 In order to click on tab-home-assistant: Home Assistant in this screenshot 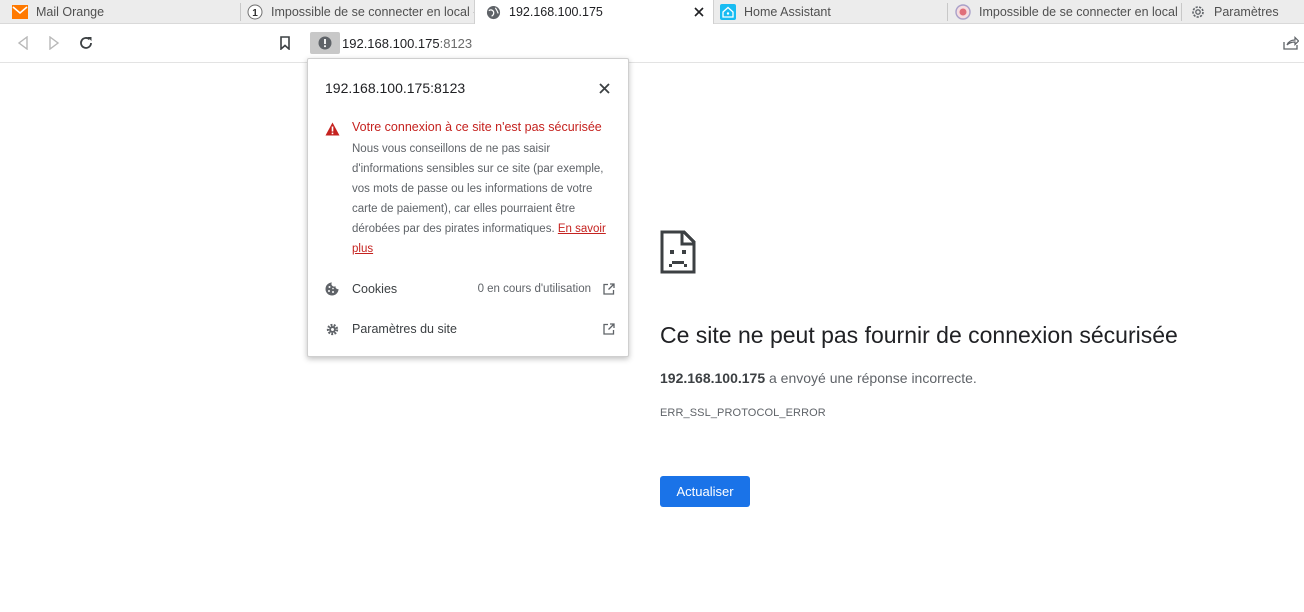, I will do `click(830, 12)`.